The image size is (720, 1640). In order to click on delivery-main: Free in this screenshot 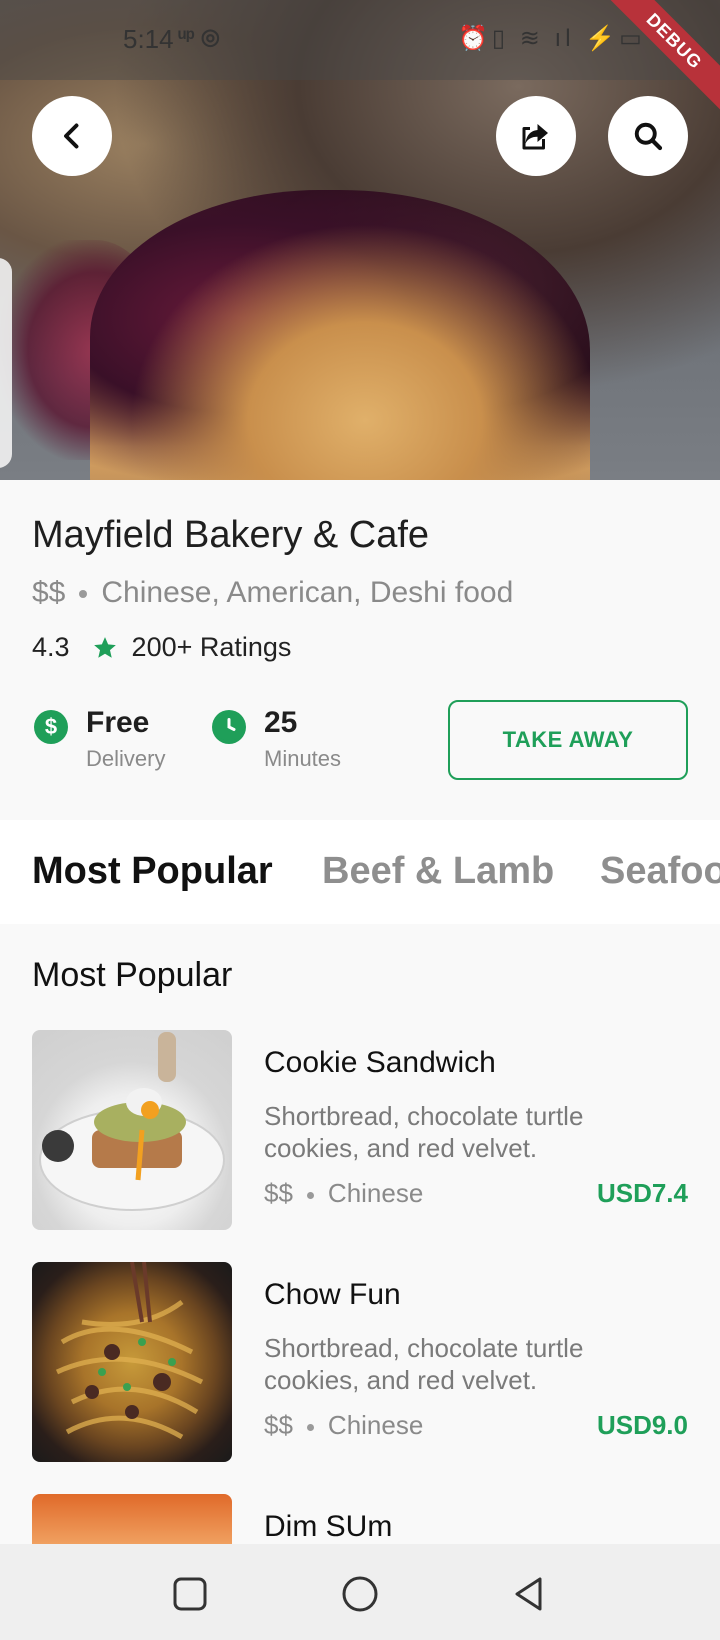, I will do `click(118, 722)`.